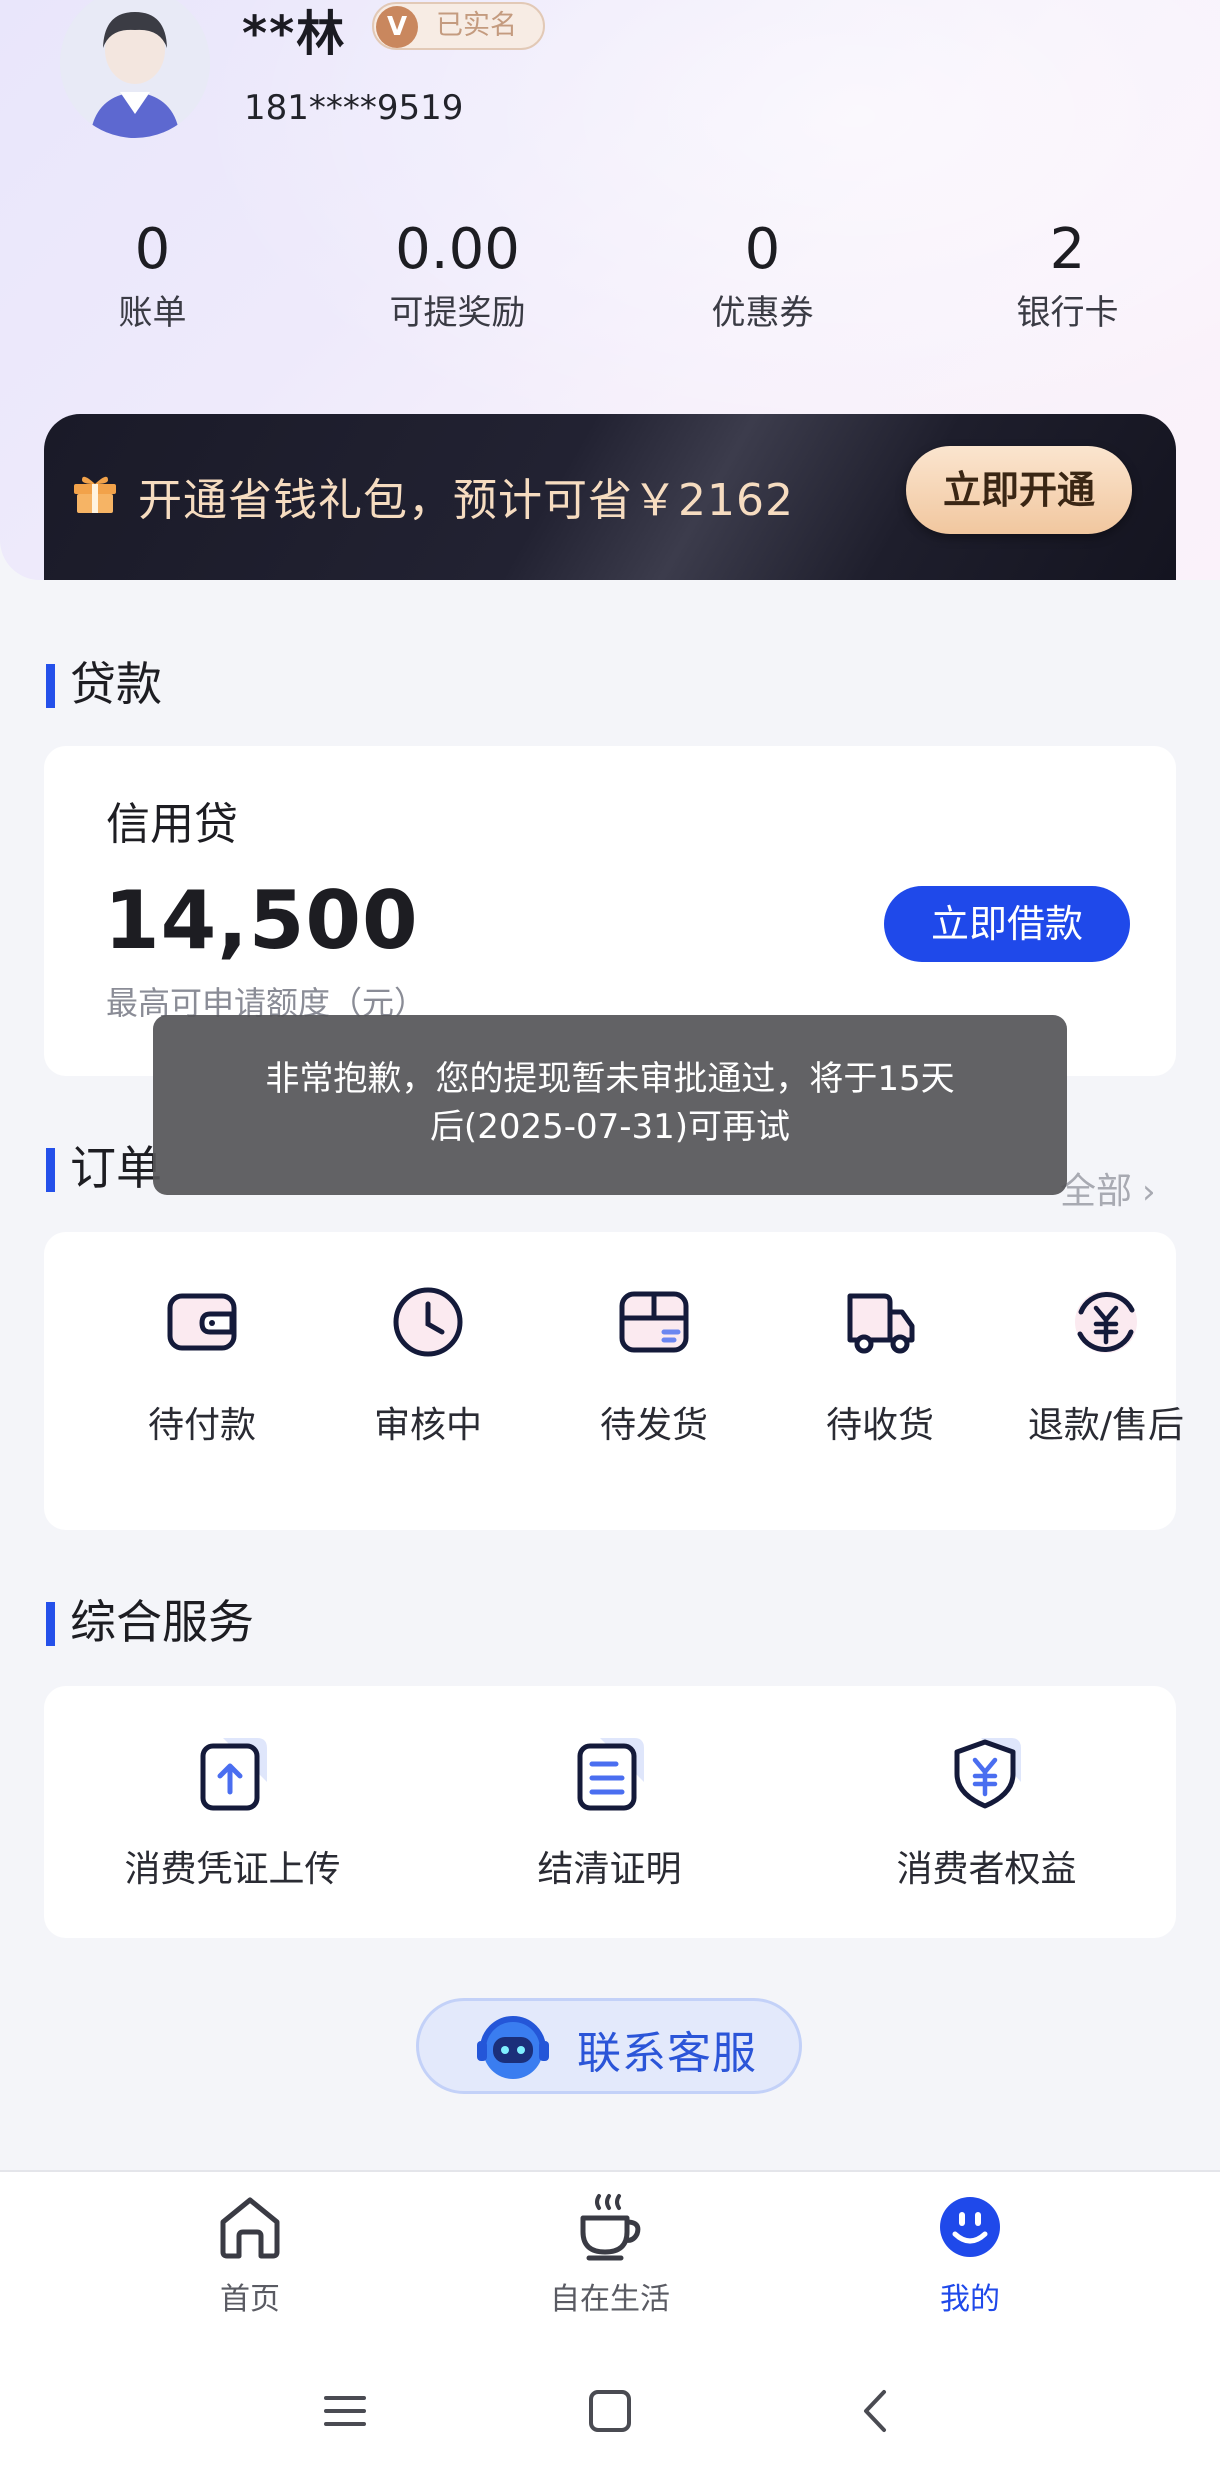 This screenshot has height=2481, width=1220. Describe the element at coordinates (150, 1622) in the screenshot. I see `services-section-title: 综合服务` at that location.